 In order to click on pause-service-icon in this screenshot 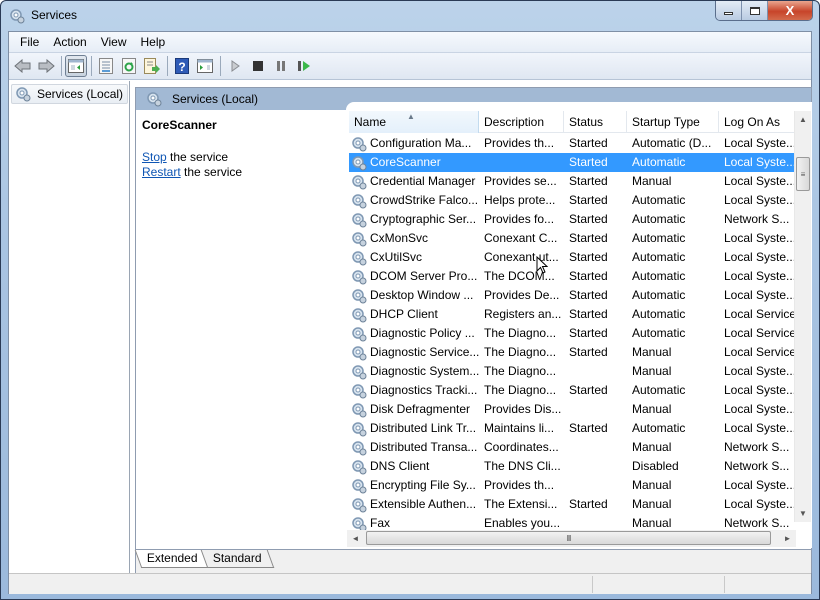, I will do `click(281, 66)`.